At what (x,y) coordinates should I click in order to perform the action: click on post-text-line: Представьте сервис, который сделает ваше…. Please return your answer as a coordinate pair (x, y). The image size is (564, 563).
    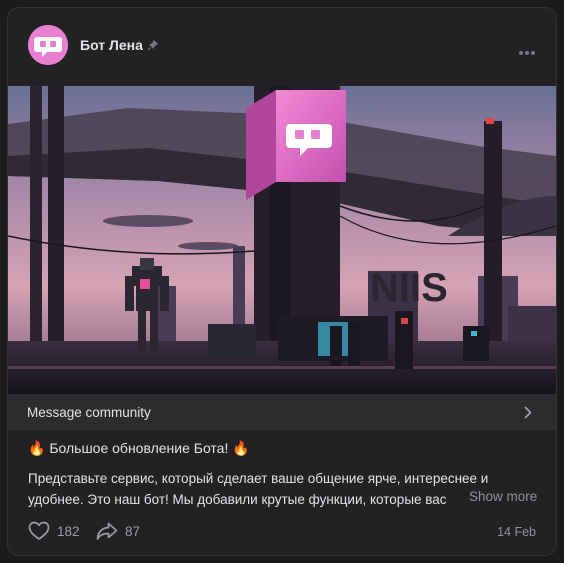
    Looking at the image, I should click on (258, 478).